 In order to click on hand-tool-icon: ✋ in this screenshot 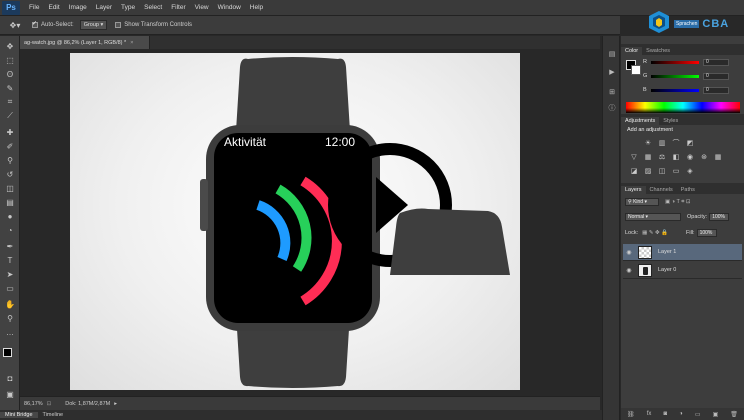, I will do `click(10, 304)`.